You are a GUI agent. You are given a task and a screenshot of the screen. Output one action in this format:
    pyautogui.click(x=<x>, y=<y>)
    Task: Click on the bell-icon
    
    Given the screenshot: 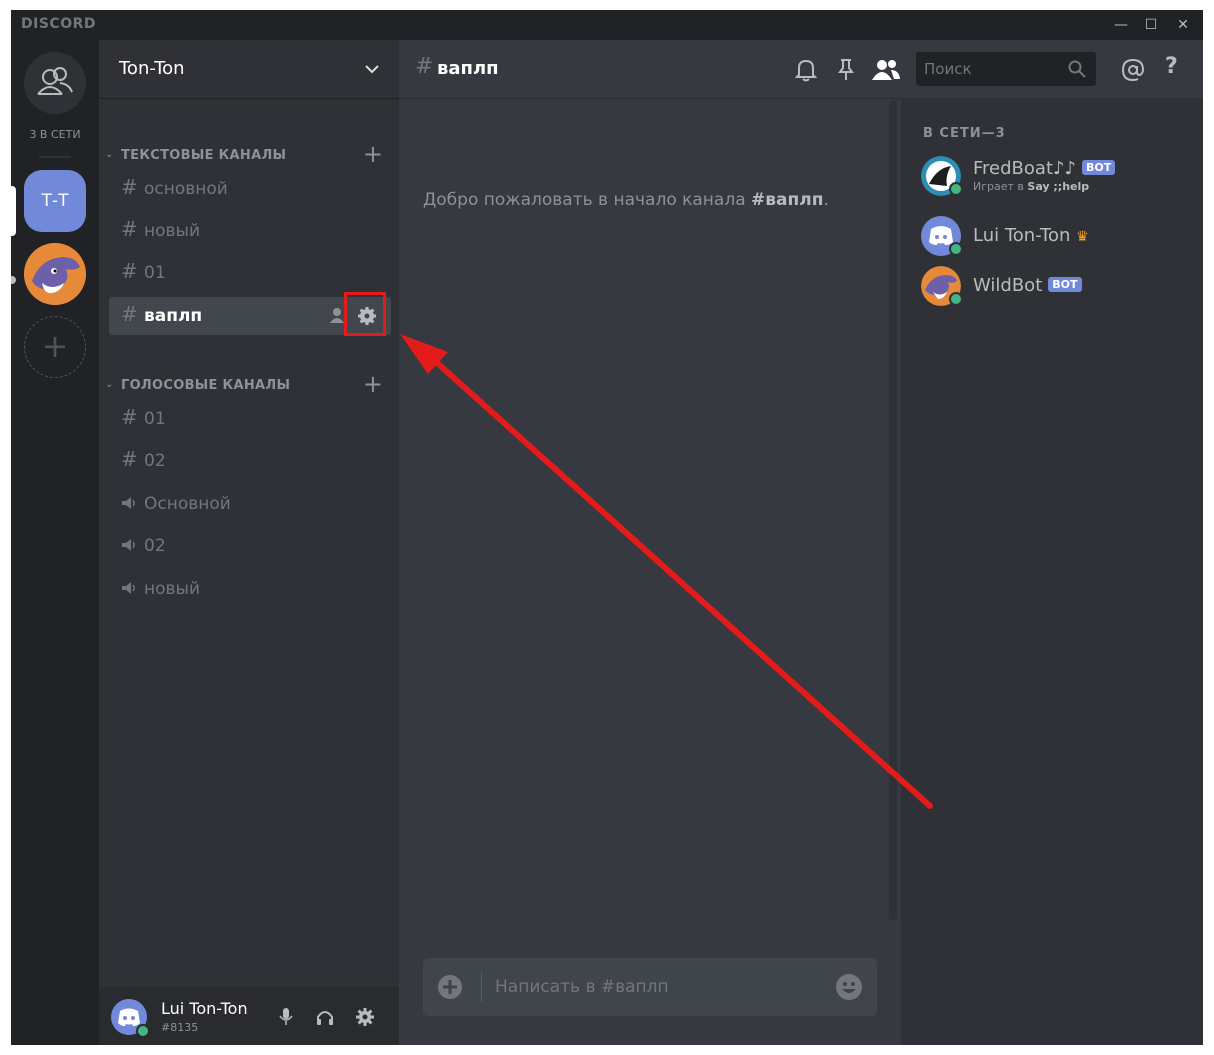 What is the action you would take?
    pyautogui.click(x=806, y=70)
    